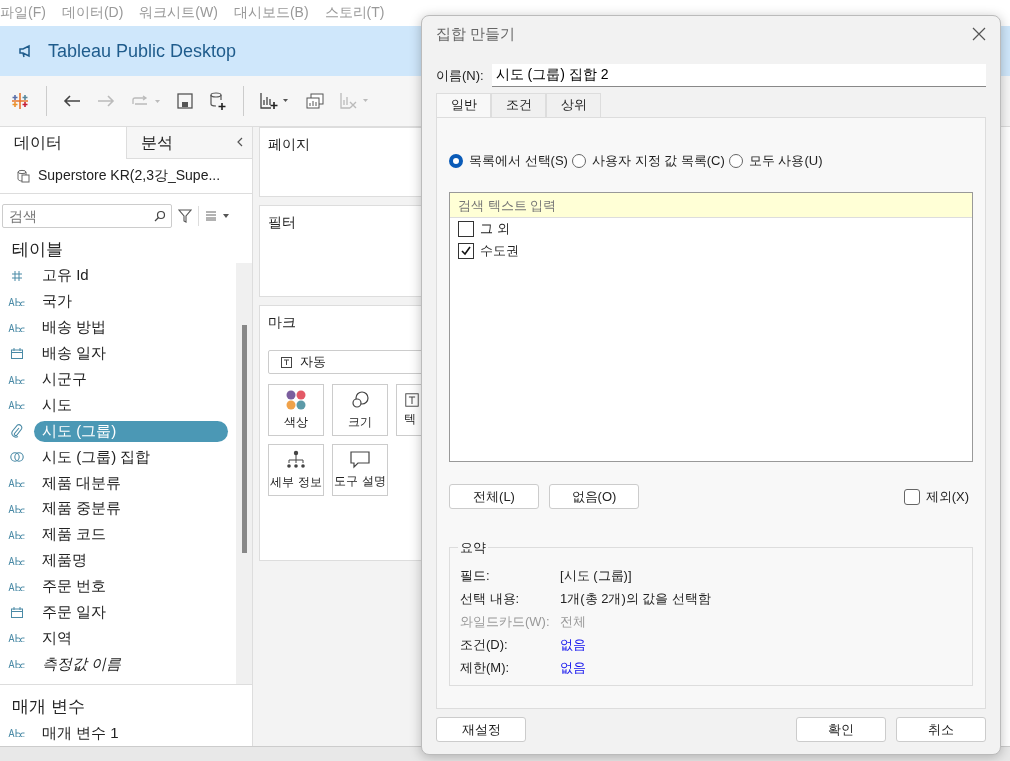  I want to click on summary-value: 1개(총 2개)의 값을 선택함, so click(635, 598).